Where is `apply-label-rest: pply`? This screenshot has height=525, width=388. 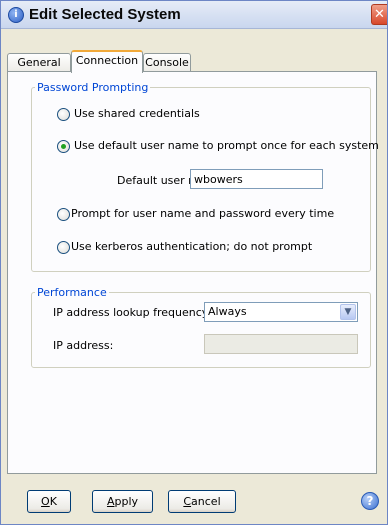
apply-label-rest: pply is located at coordinates (126, 501).